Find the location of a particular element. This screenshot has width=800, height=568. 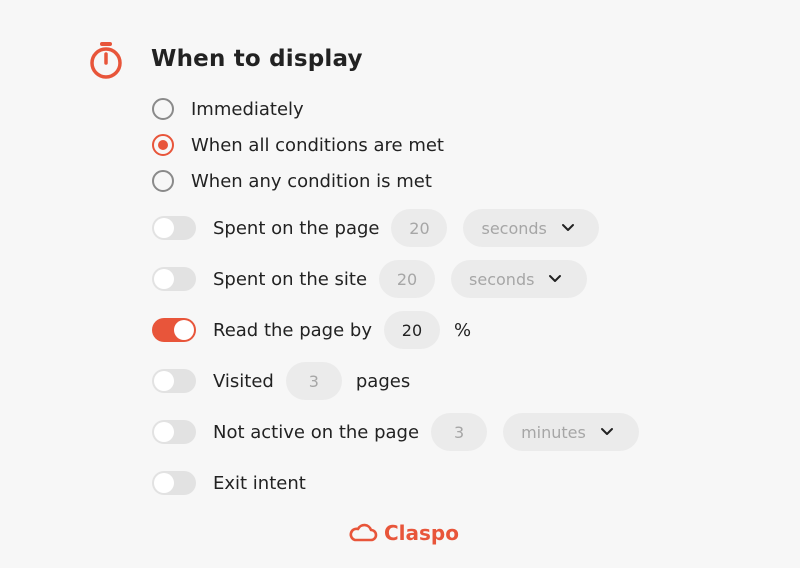

radio-any-condition: When any condition is met is located at coordinates (292, 181).